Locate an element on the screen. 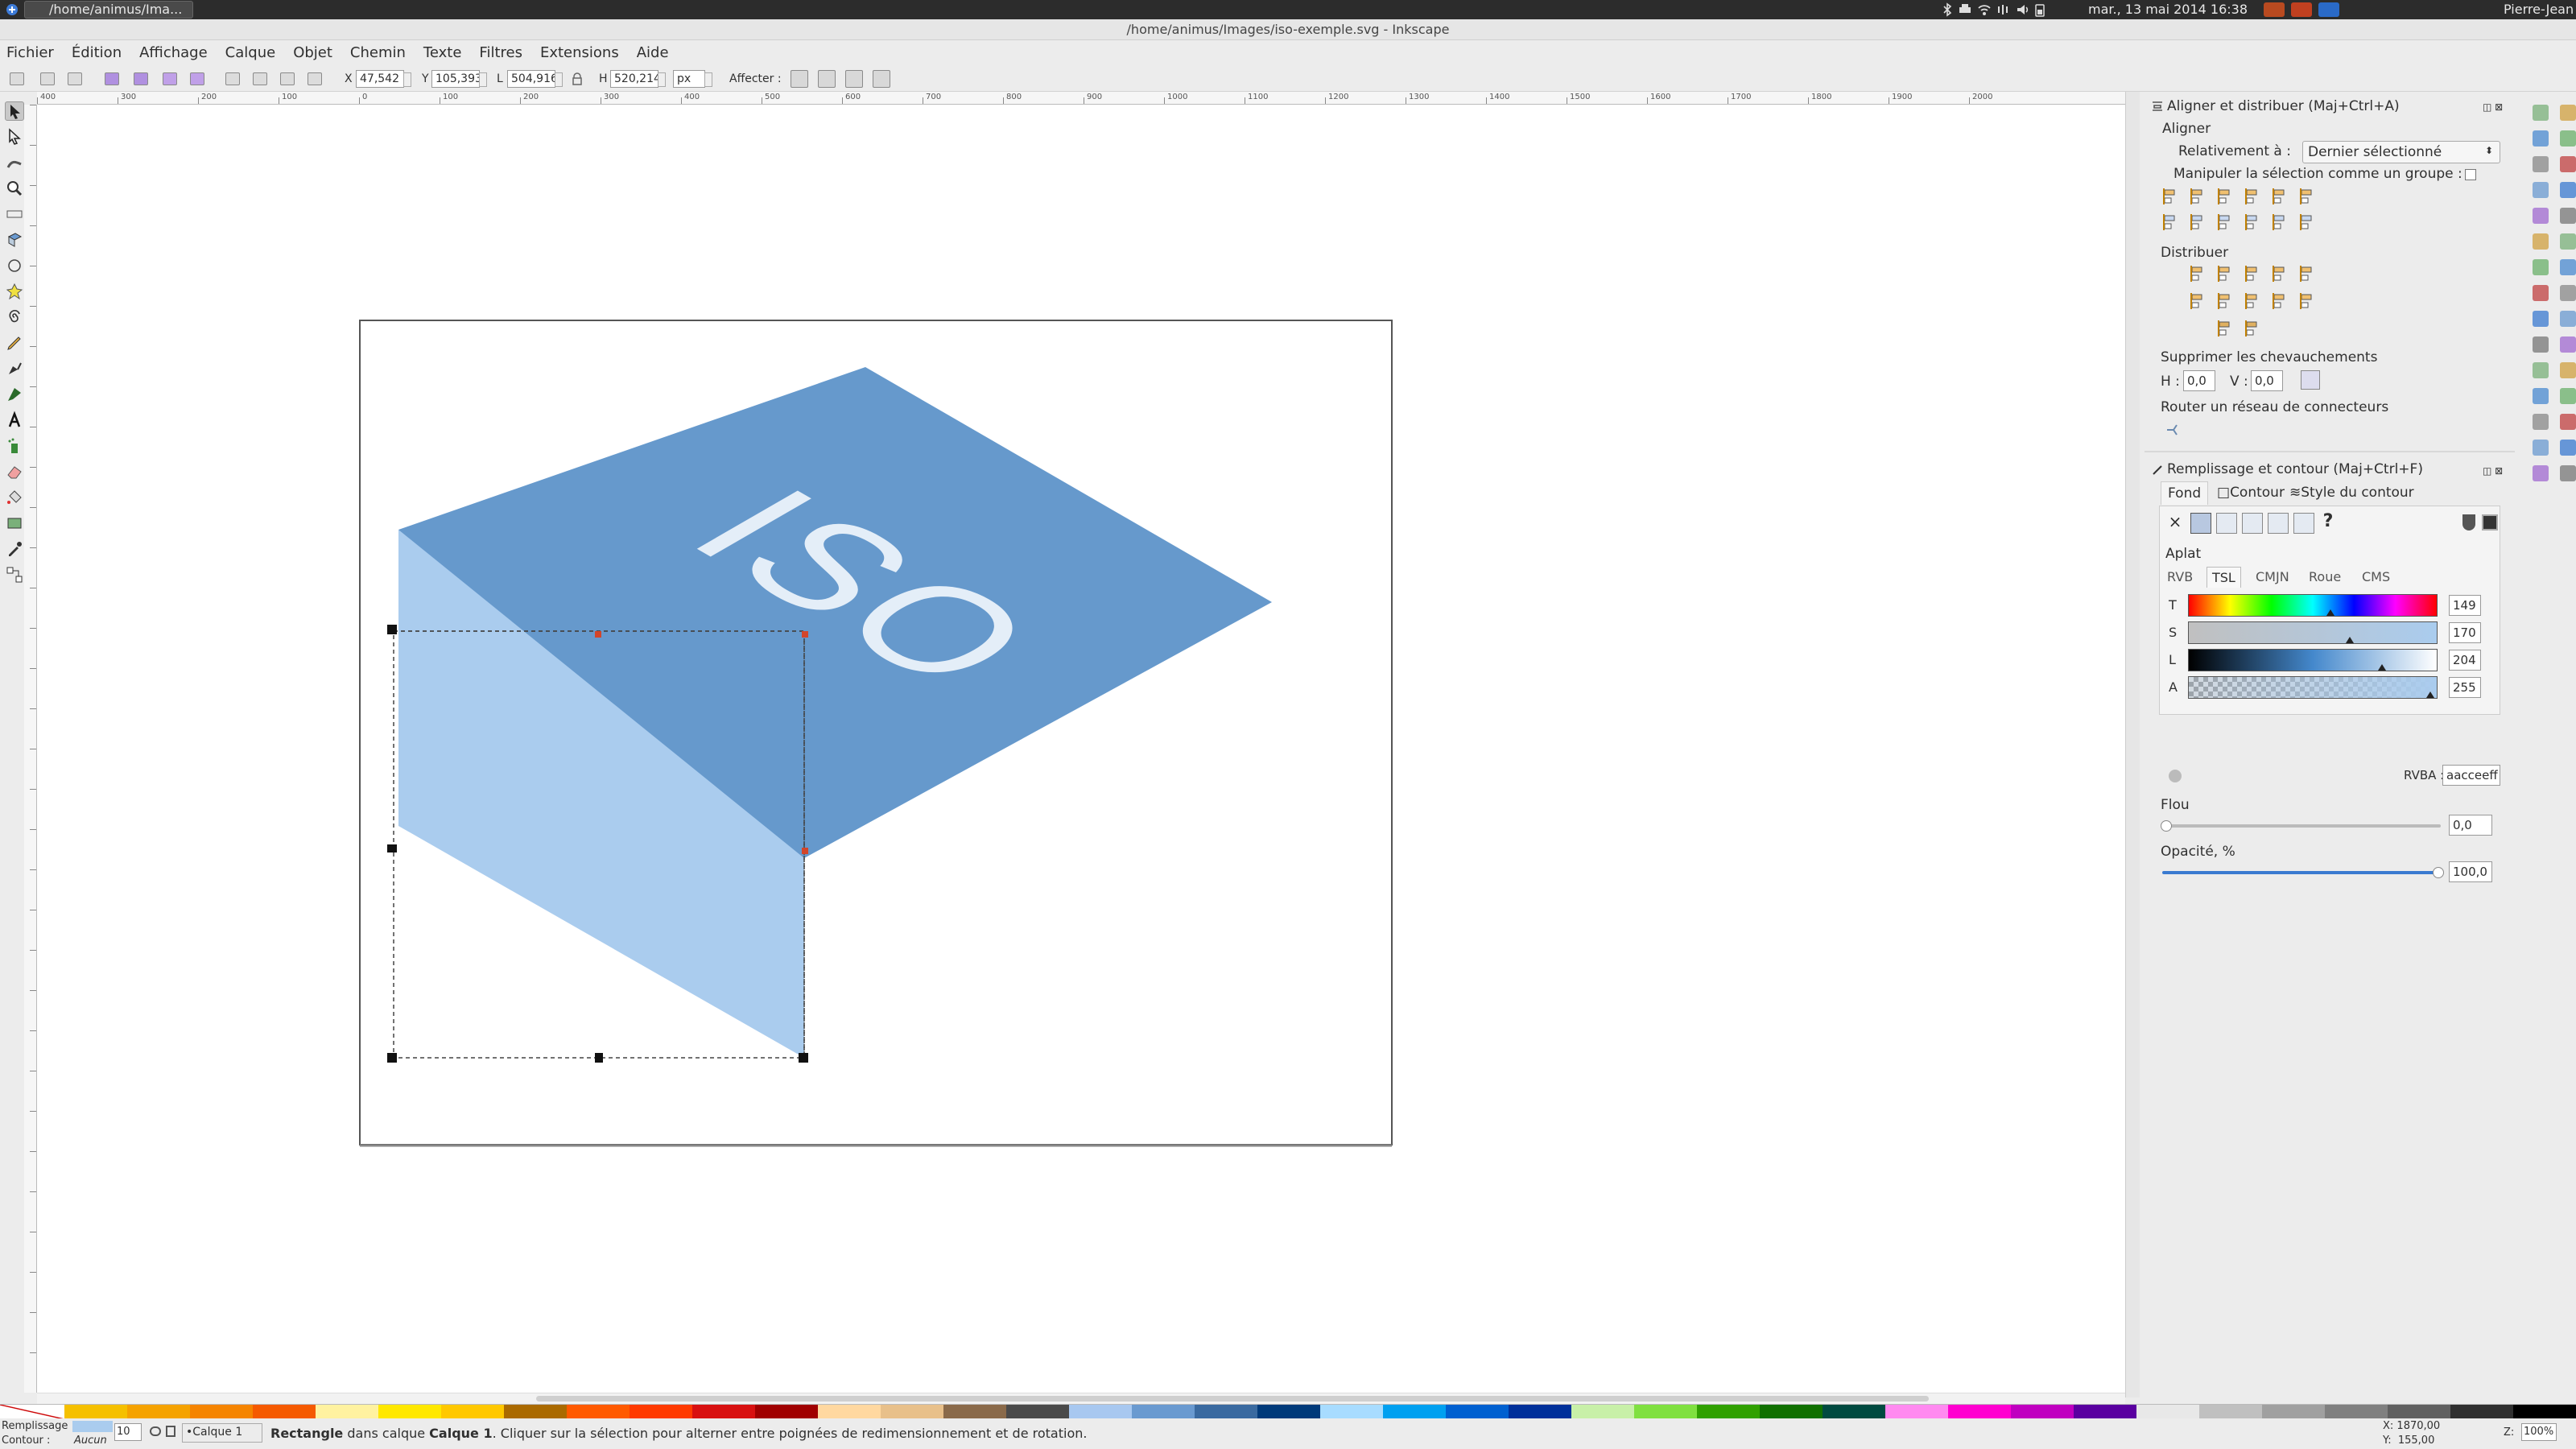 The image size is (2576, 1449). raise-to-top-icon is located at coordinates (232, 78).